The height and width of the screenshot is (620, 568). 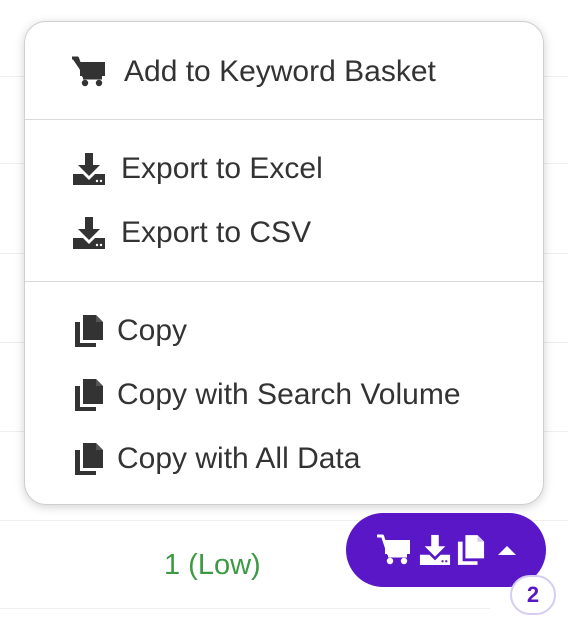 I want to click on menu-item-add-to-keyword-basket: Add to Keyword Basket, so click(x=284, y=72).